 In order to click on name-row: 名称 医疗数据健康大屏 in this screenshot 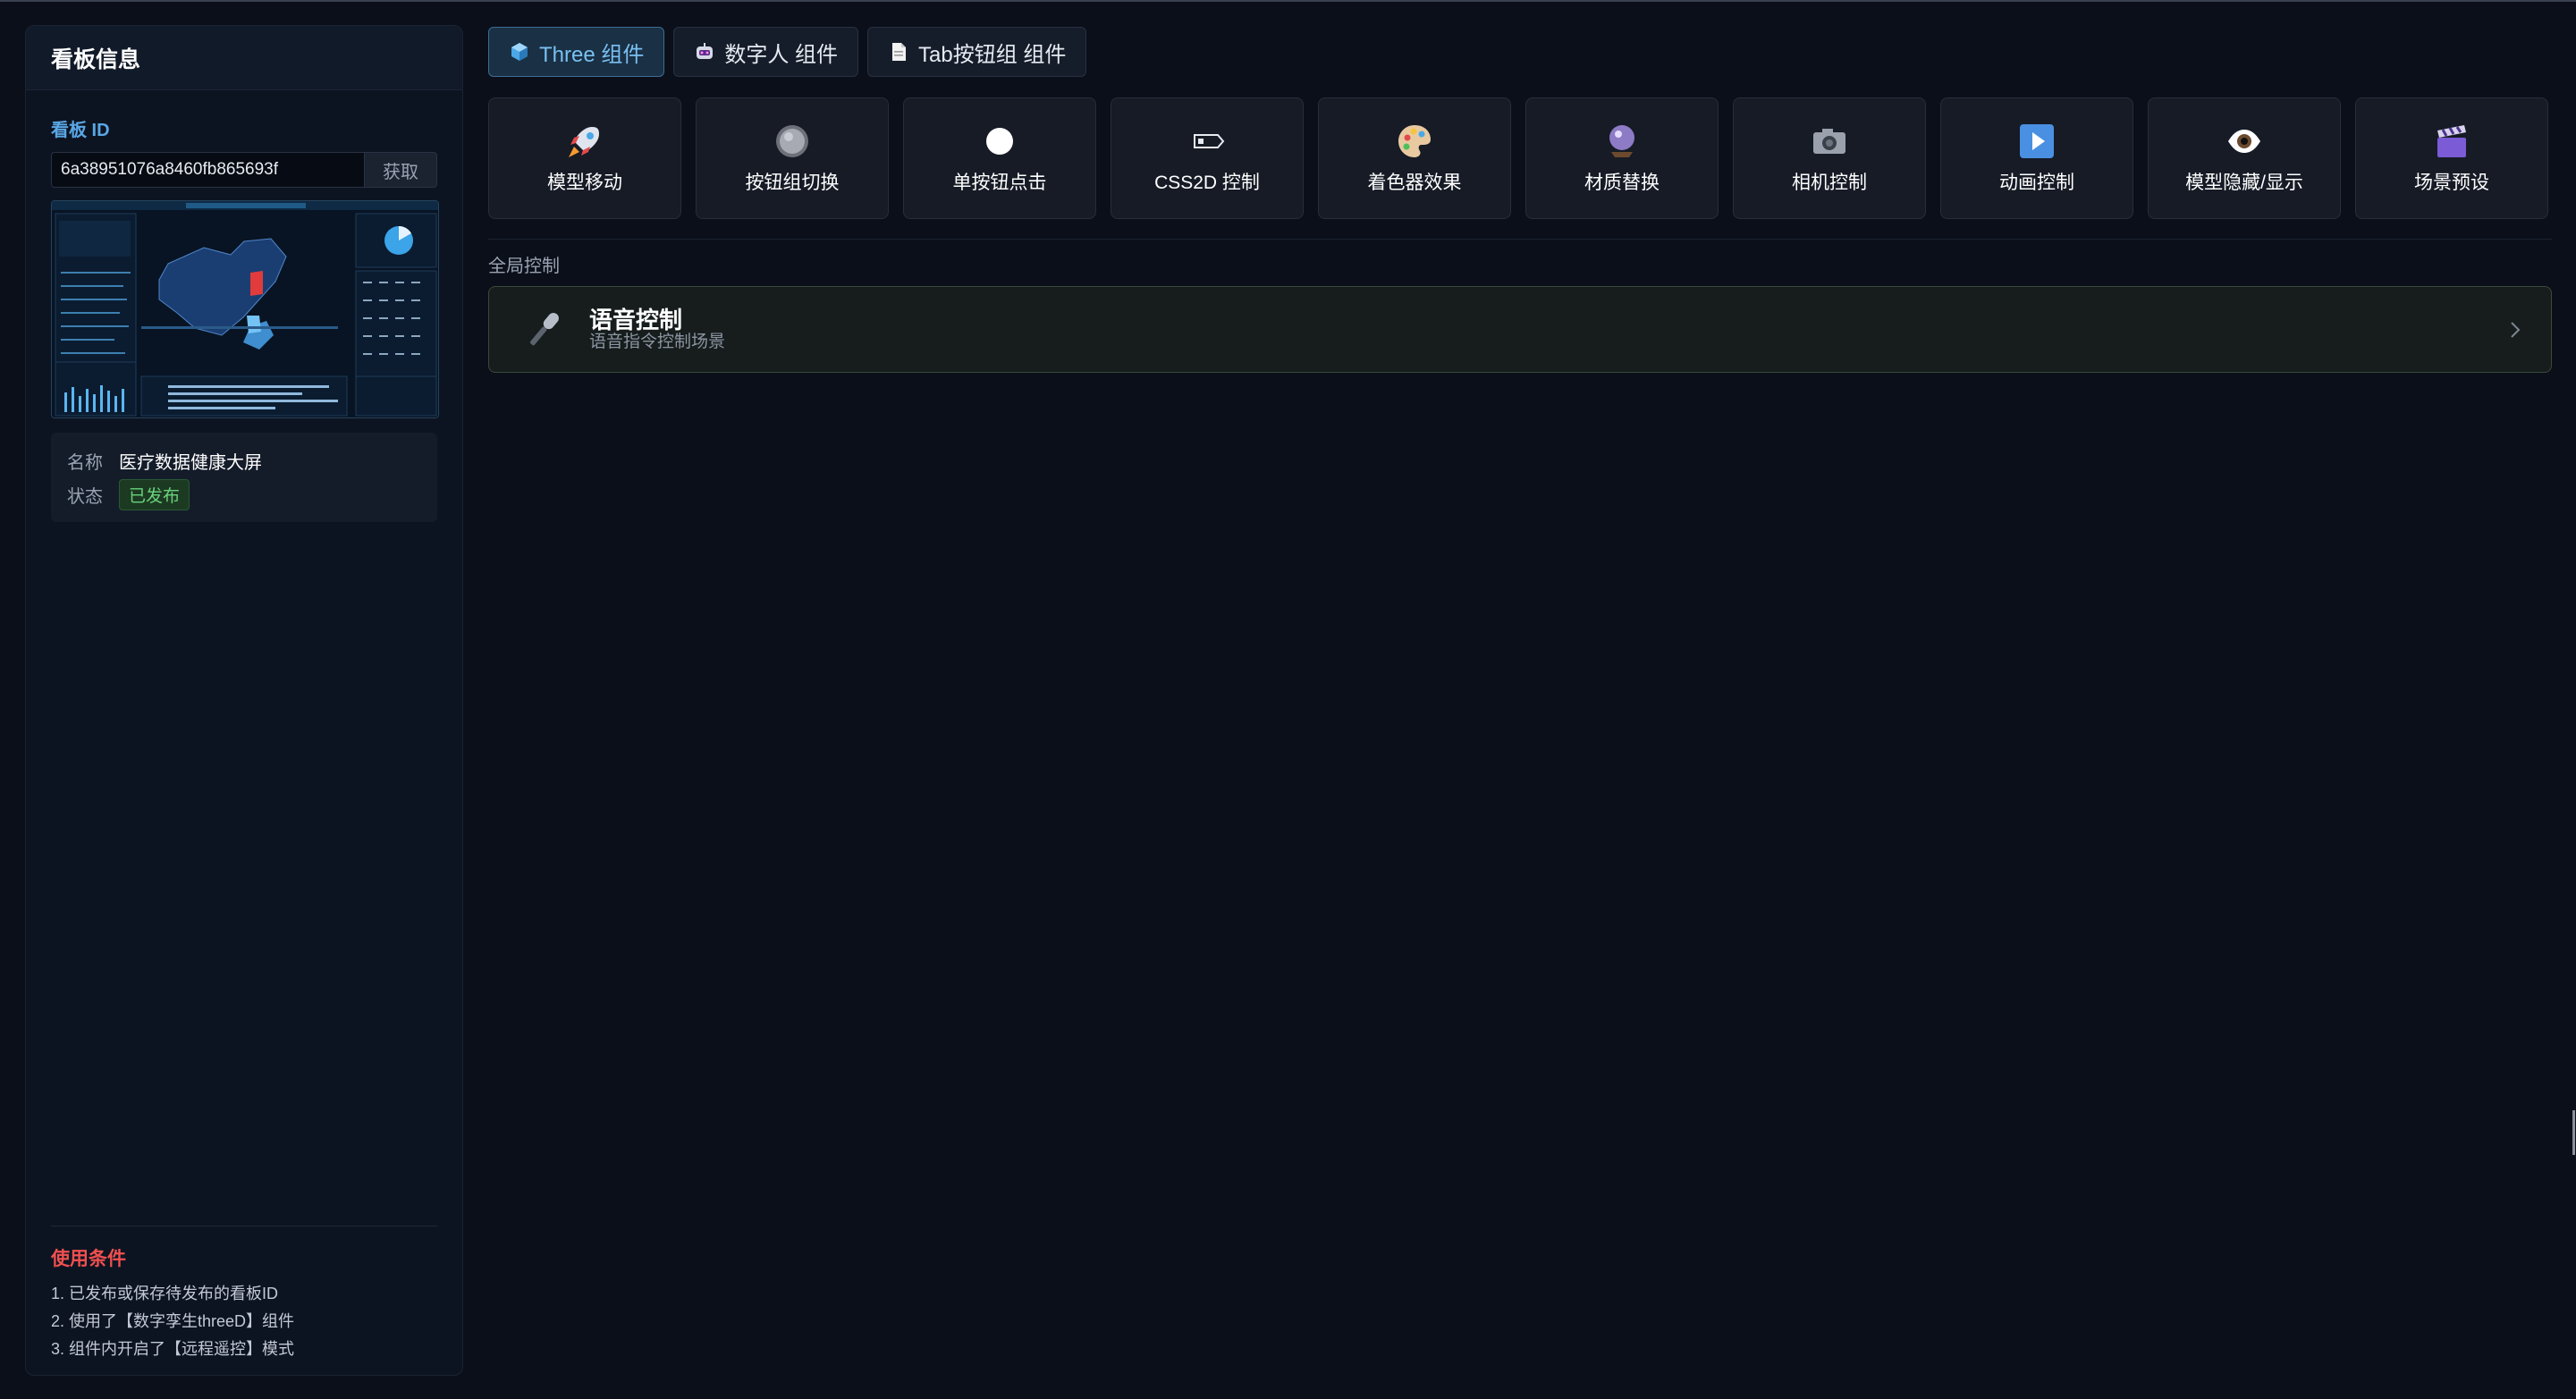, I will do `click(244, 460)`.